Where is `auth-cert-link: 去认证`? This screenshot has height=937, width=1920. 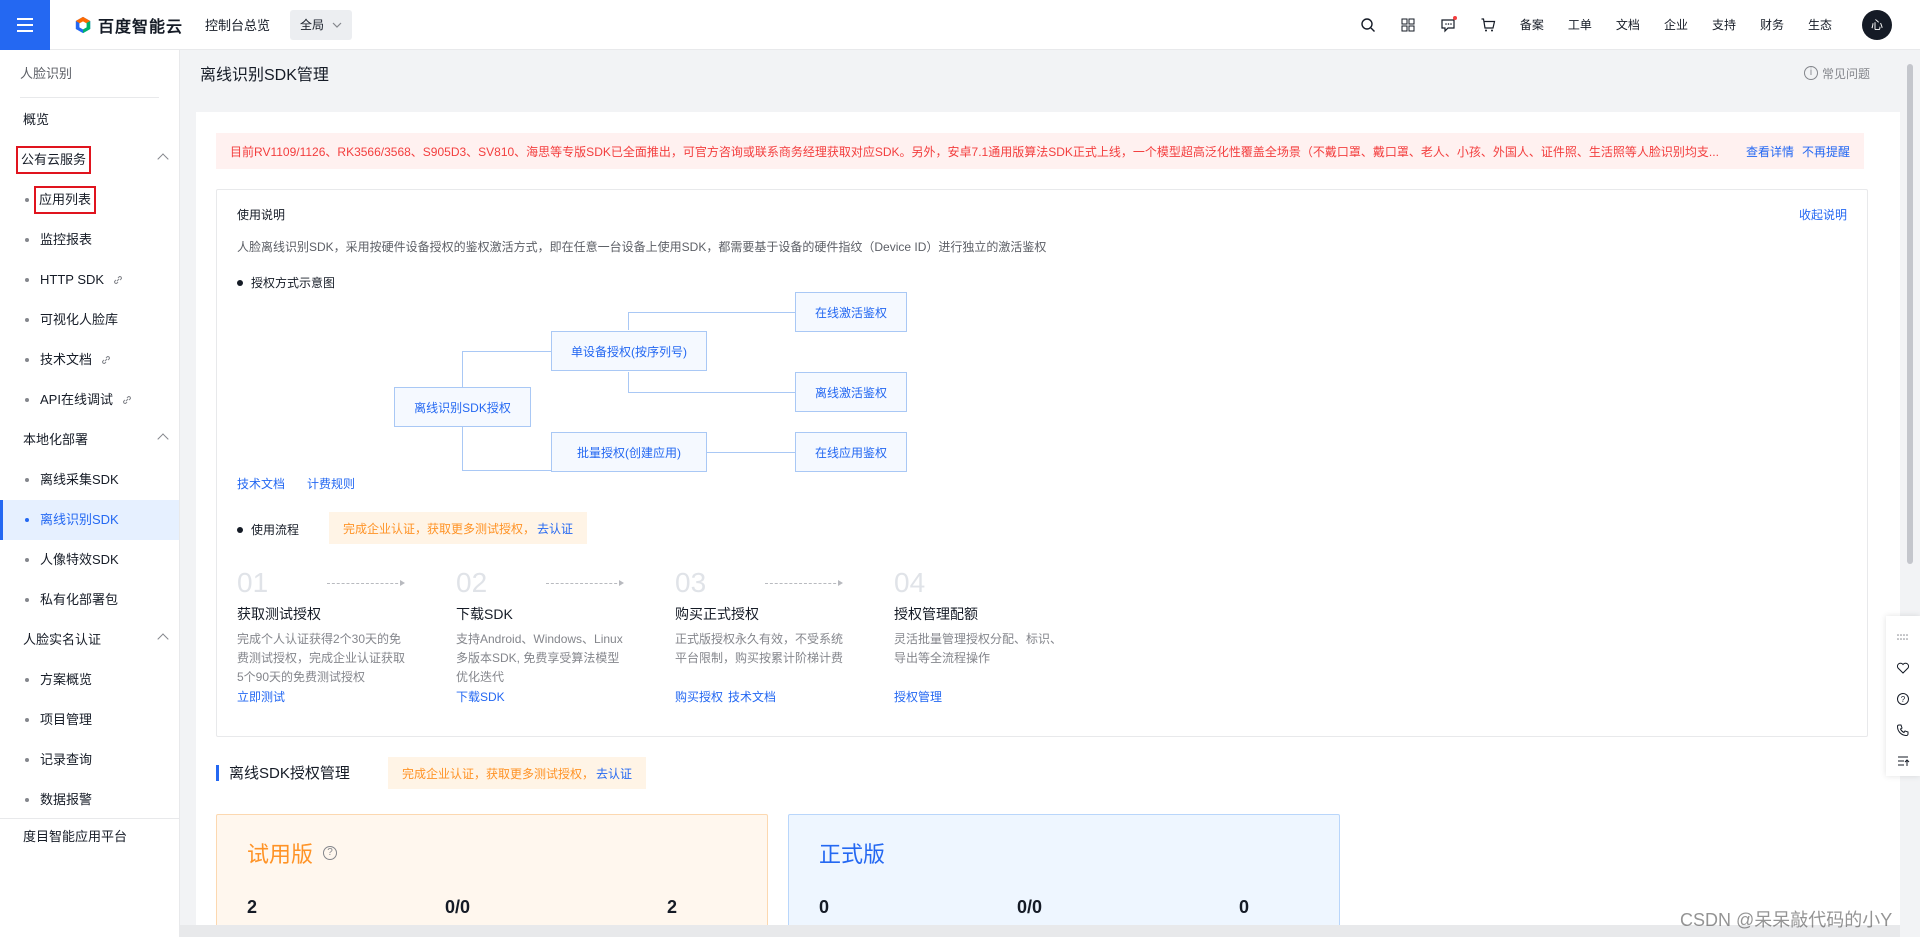
auth-cert-link: 去认证 is located at coordinates (614, 773).